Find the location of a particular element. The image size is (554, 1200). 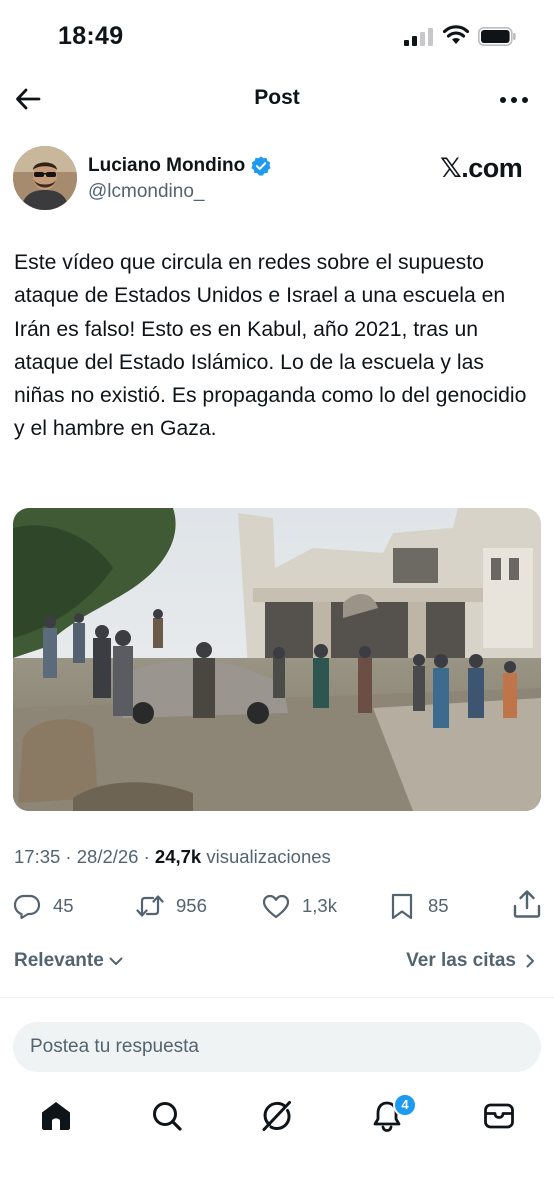

verified-badge-icon is located at coordinates (261, 166).